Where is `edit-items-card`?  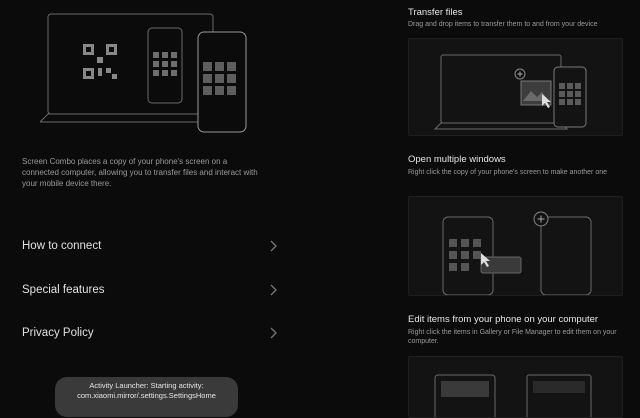 edit-items-card is located at coordinates (515, 387).